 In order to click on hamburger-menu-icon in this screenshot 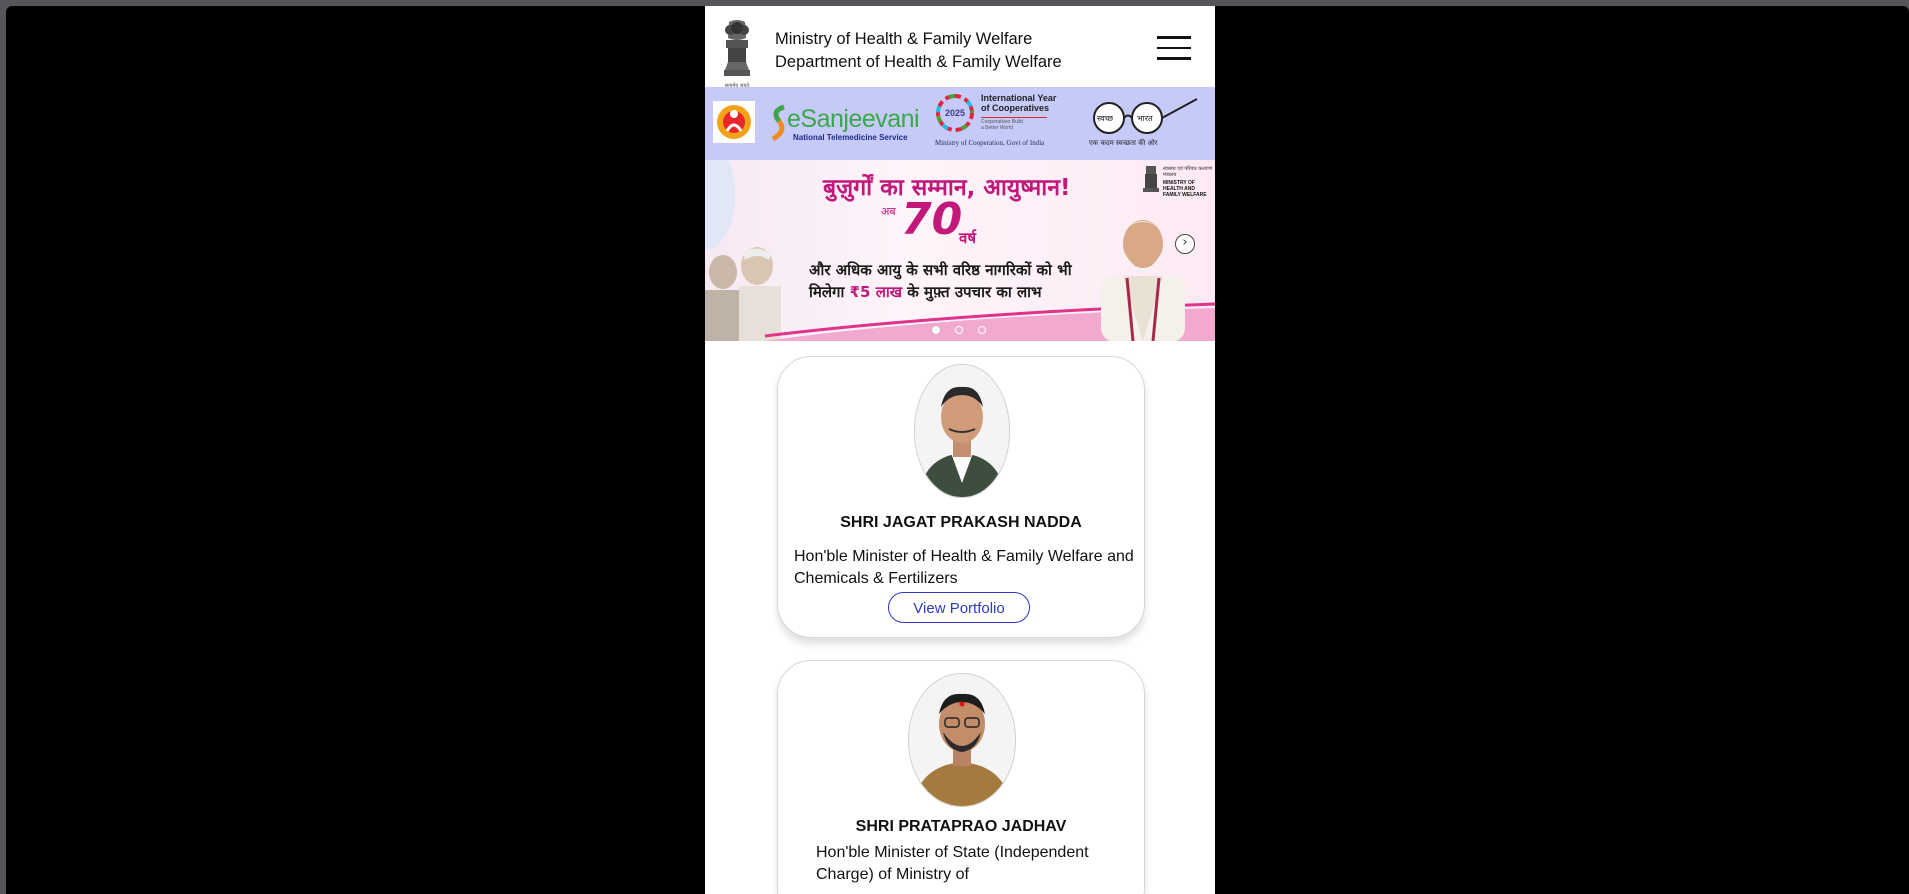, I will do `click(1174, 49)`.